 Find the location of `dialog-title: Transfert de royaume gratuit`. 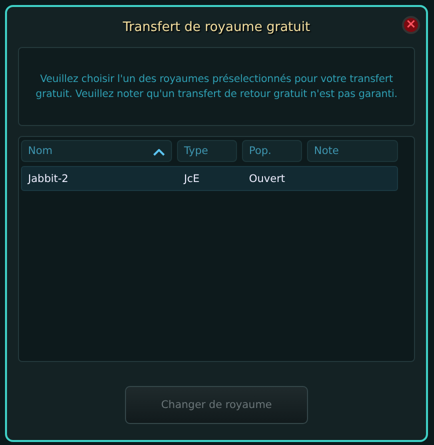

dialog-title: Transfert de royaume gratuit is located at coordinates (216, 27).